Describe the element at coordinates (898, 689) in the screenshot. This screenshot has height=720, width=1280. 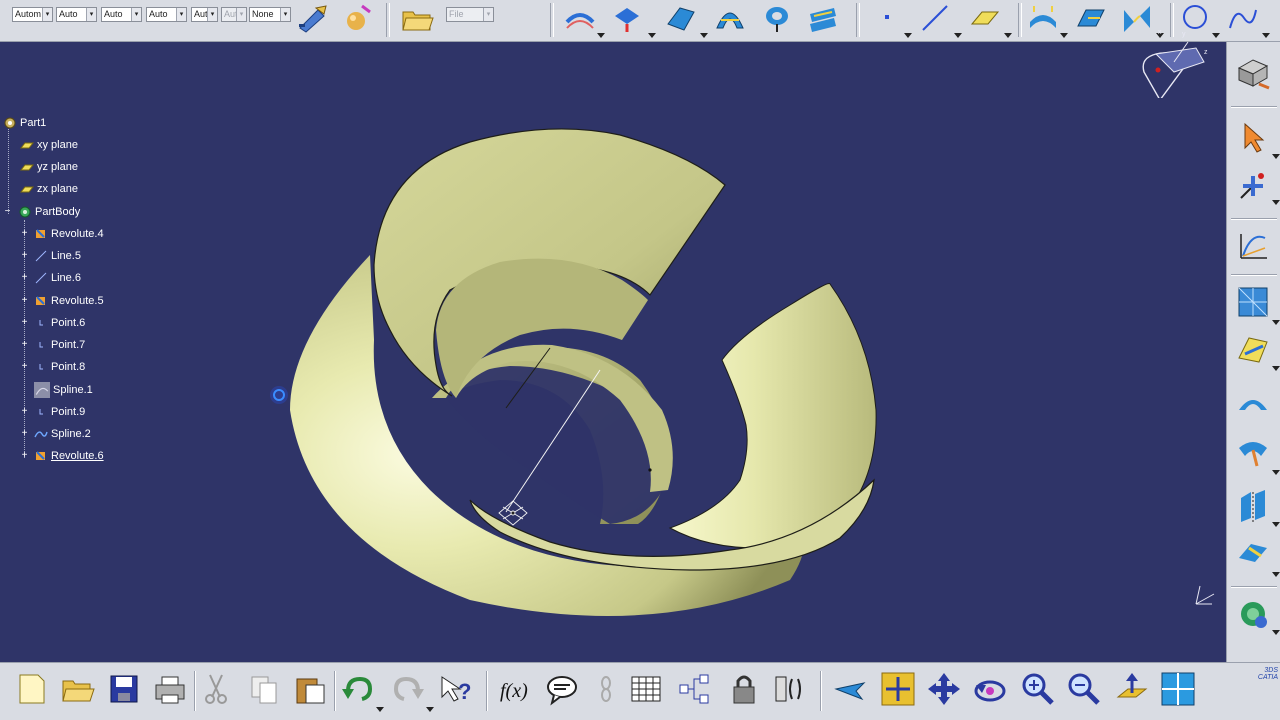
I see `fit-all-icon` at that location.